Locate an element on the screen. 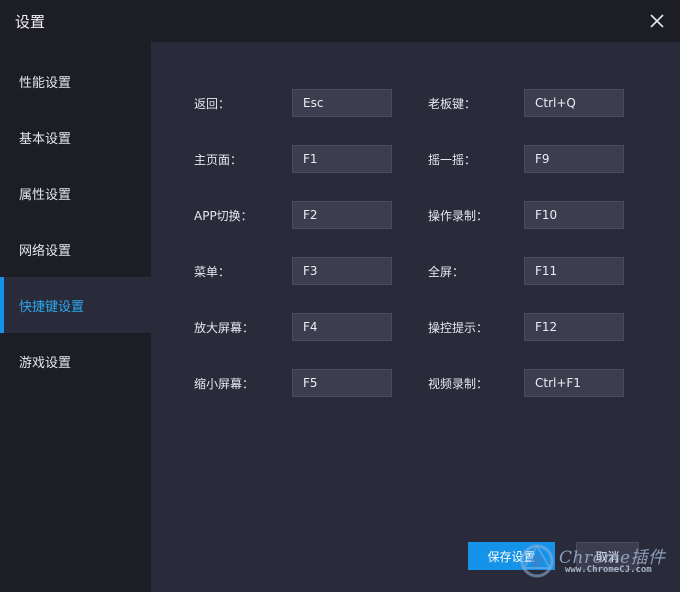 Image resolution: width=680 pixels, height=592 pixels. cancel-button: 取消 is located at coordinates (607, 556).